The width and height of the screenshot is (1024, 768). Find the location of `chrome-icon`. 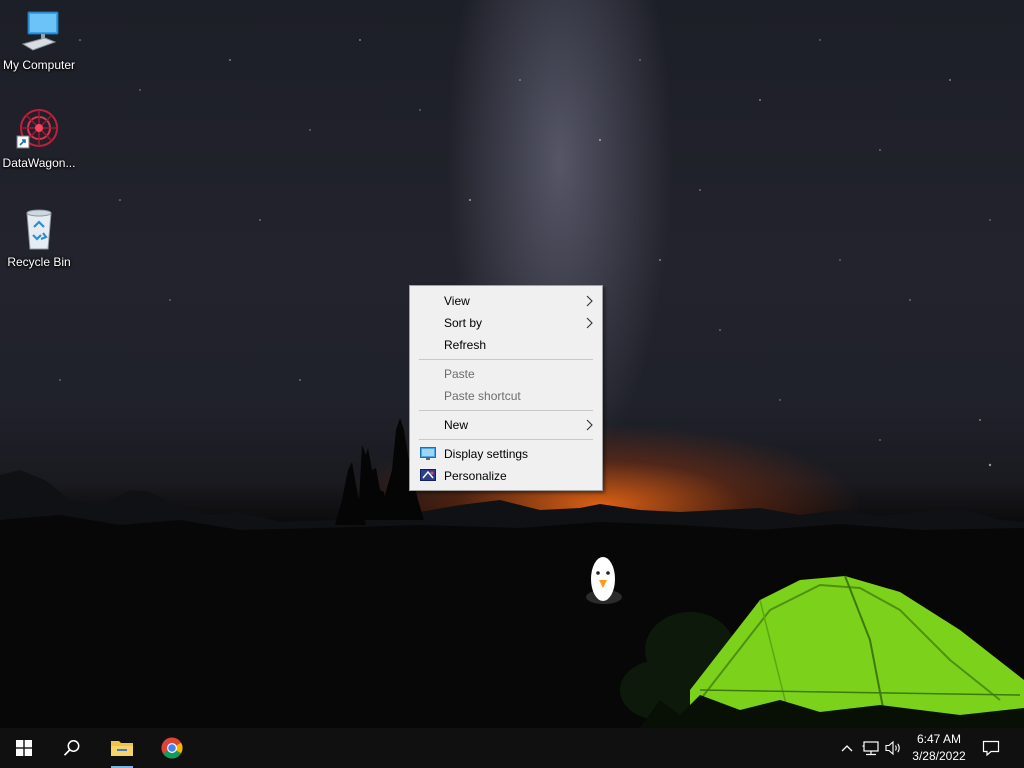

chrome-icon is located at coordinates (172, 748).